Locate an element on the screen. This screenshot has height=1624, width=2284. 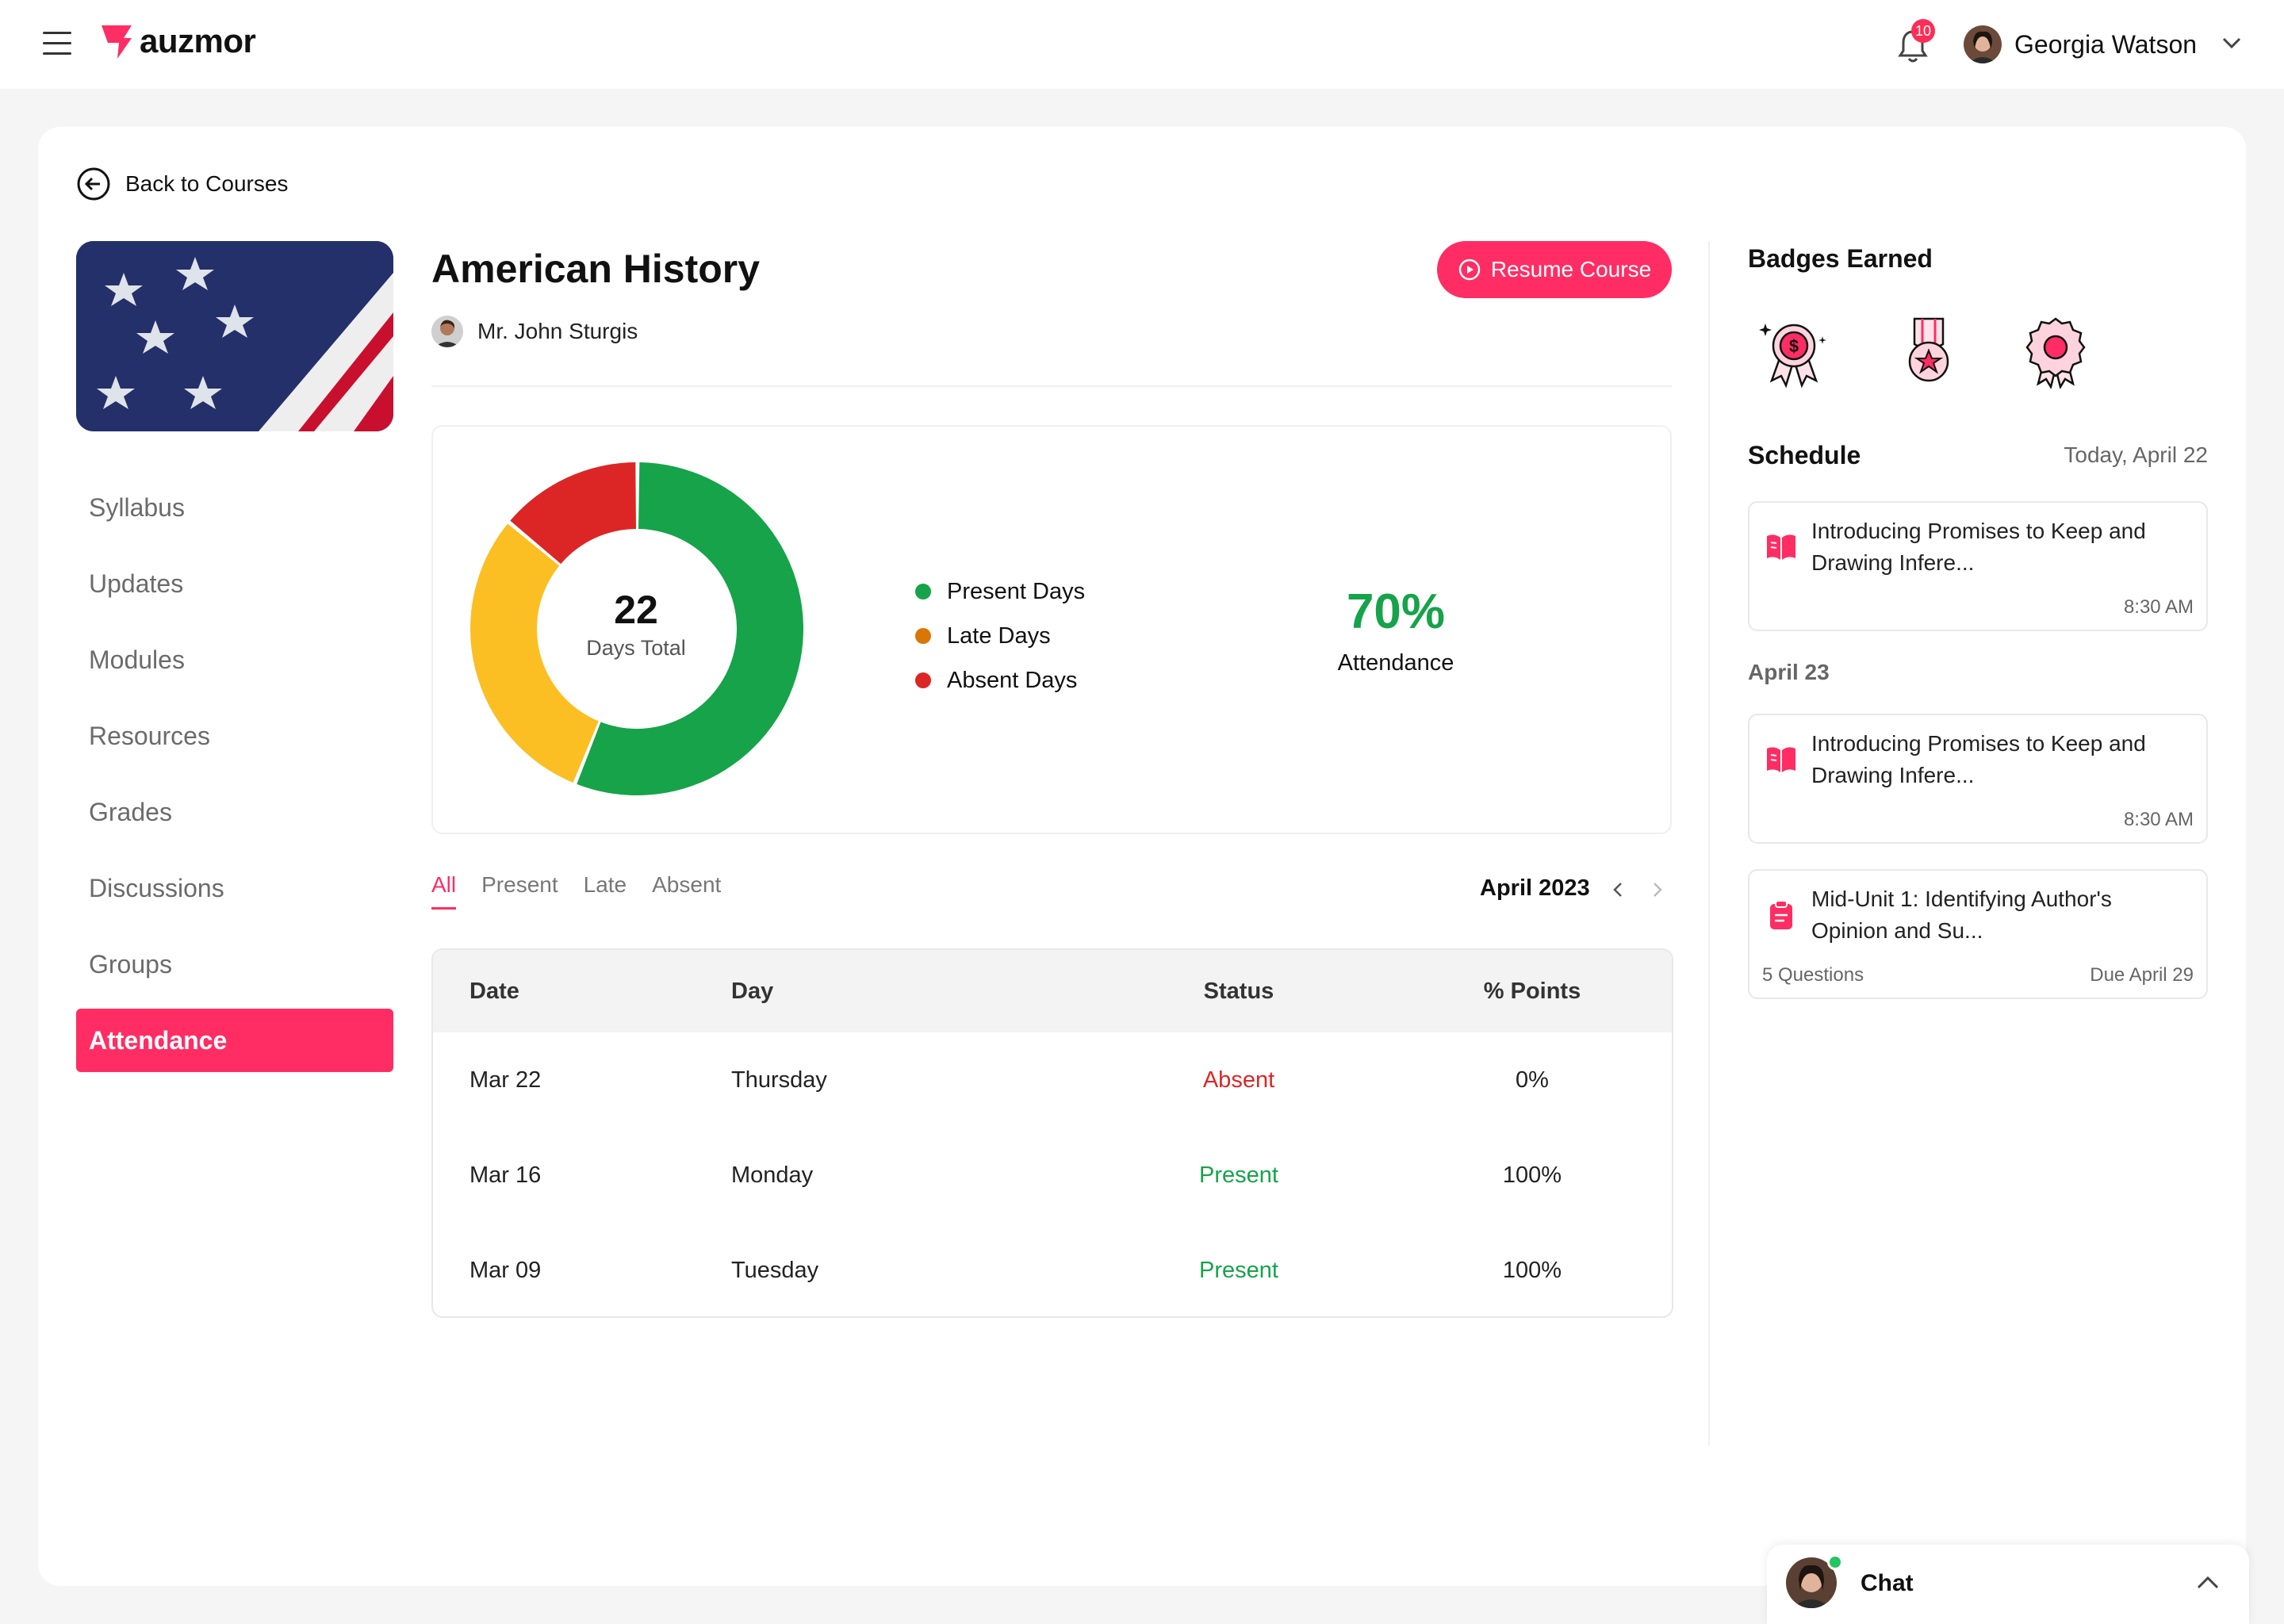
cell-date: Mar 22 is located at coordinates (505, 1080).